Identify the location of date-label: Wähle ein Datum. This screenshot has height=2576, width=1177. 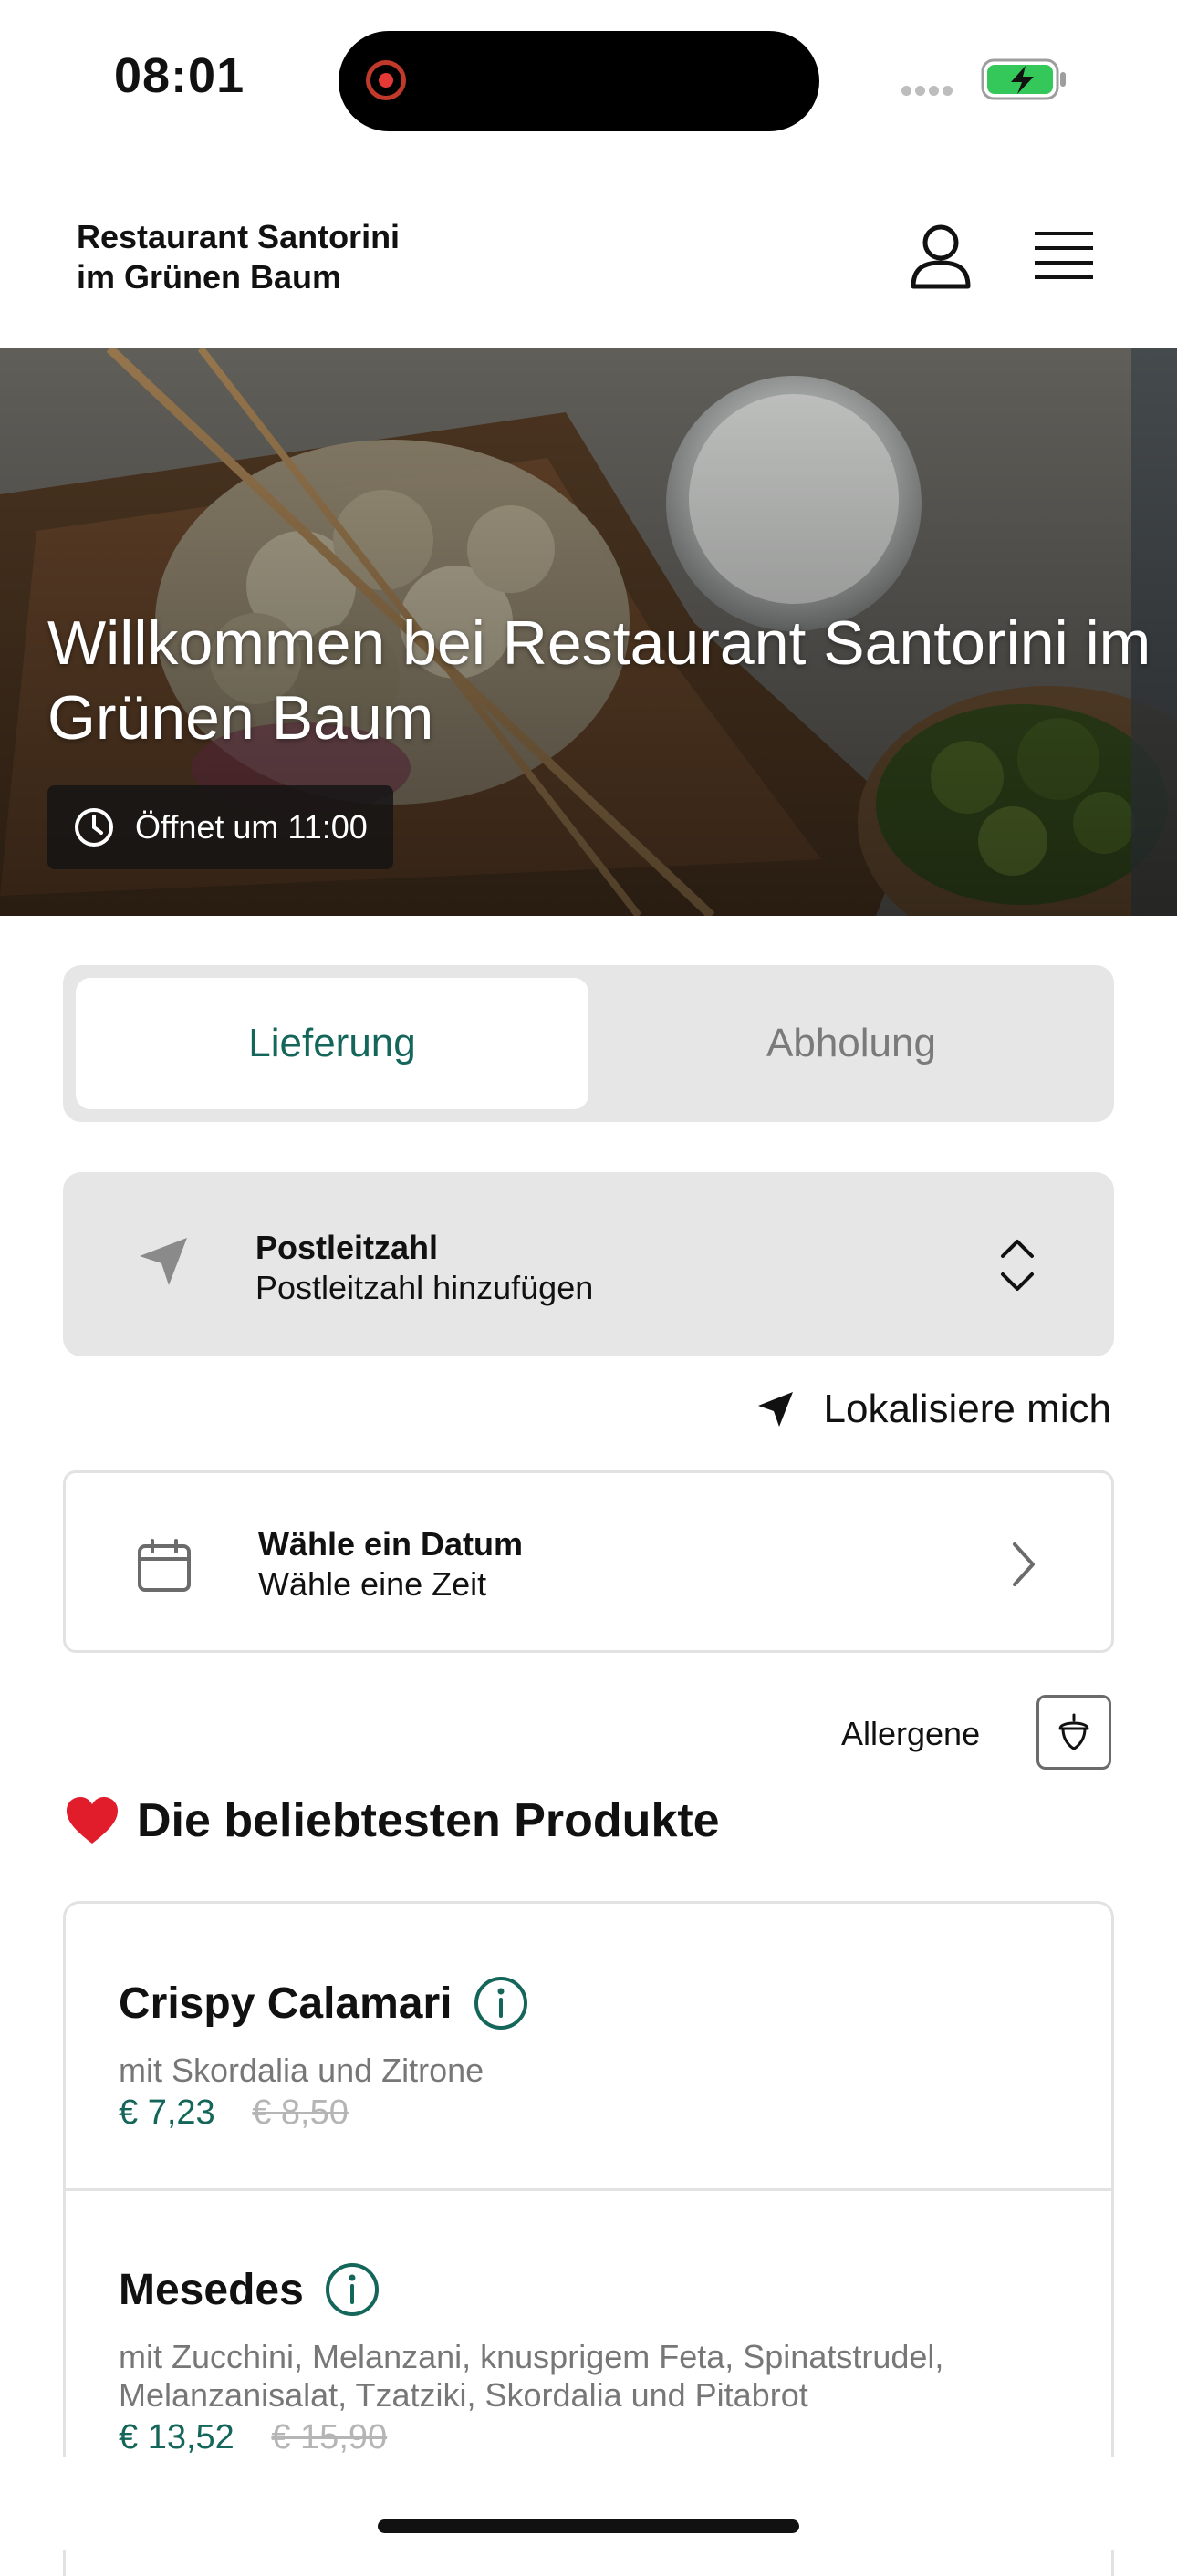
(391, 1544).